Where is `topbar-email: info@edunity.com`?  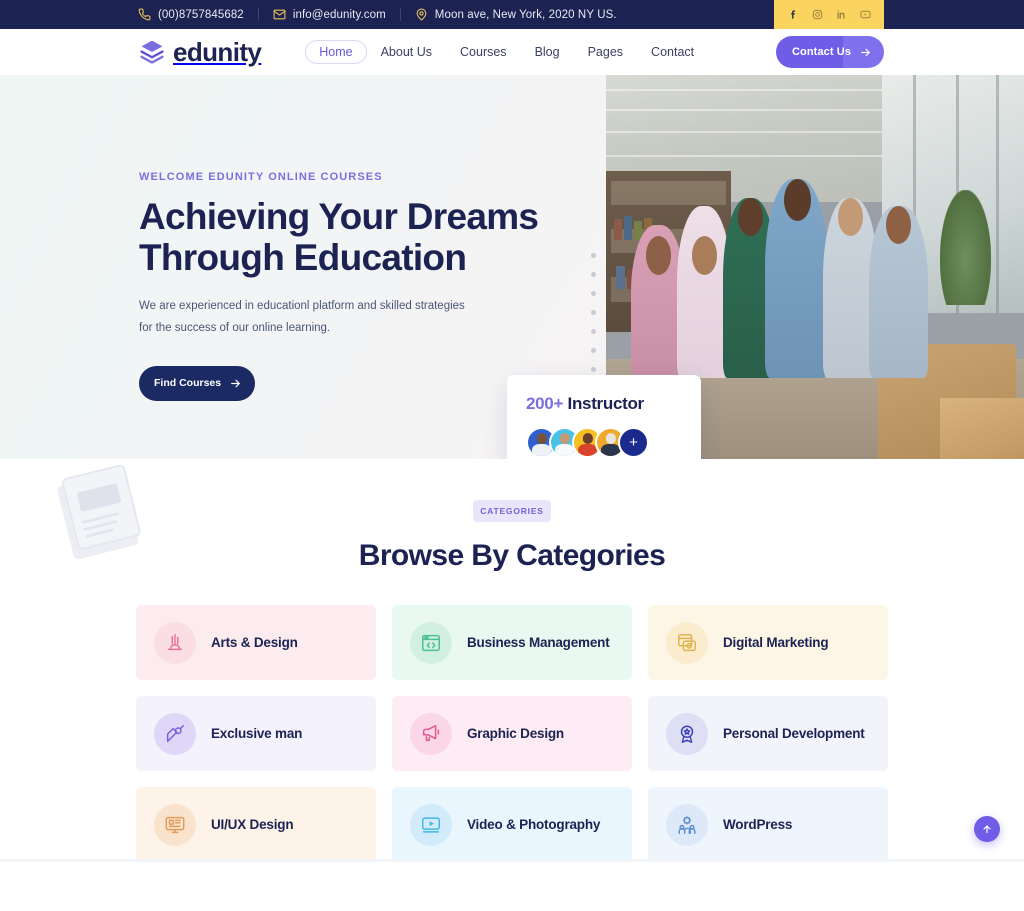
topbar-email: info@edunity.com is located at coordinates (329, 14).